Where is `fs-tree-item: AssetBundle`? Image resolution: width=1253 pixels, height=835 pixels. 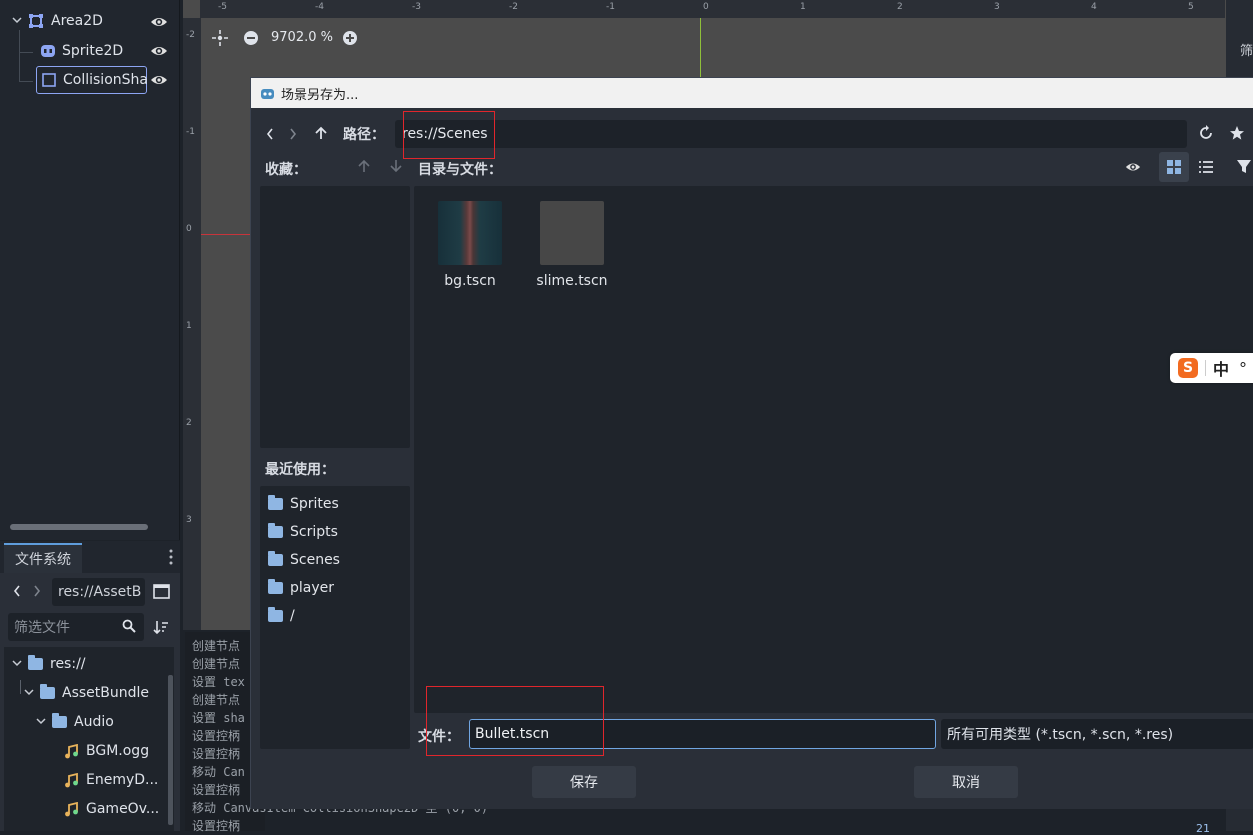 fs-tree-item: AssetBundle is located at coordinates (86, 693).